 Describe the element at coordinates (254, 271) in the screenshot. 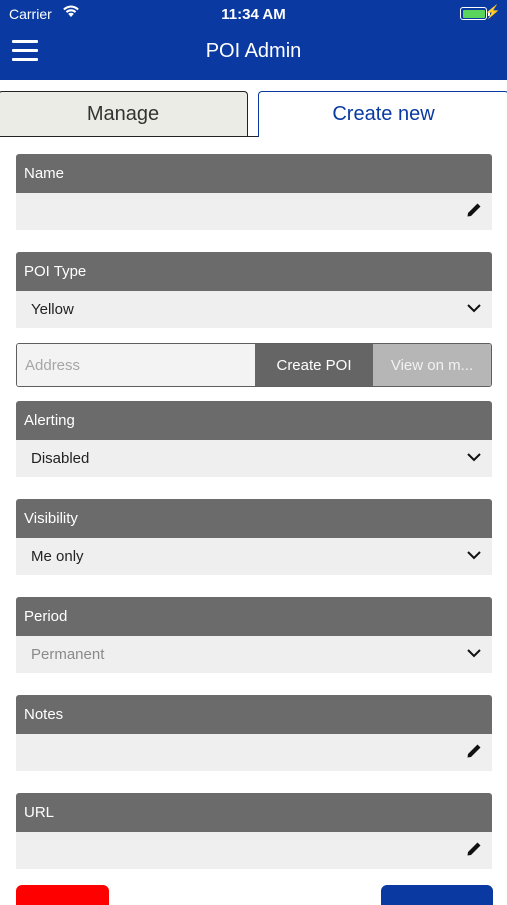

I see `poi-type-label: POI Type` at that location.